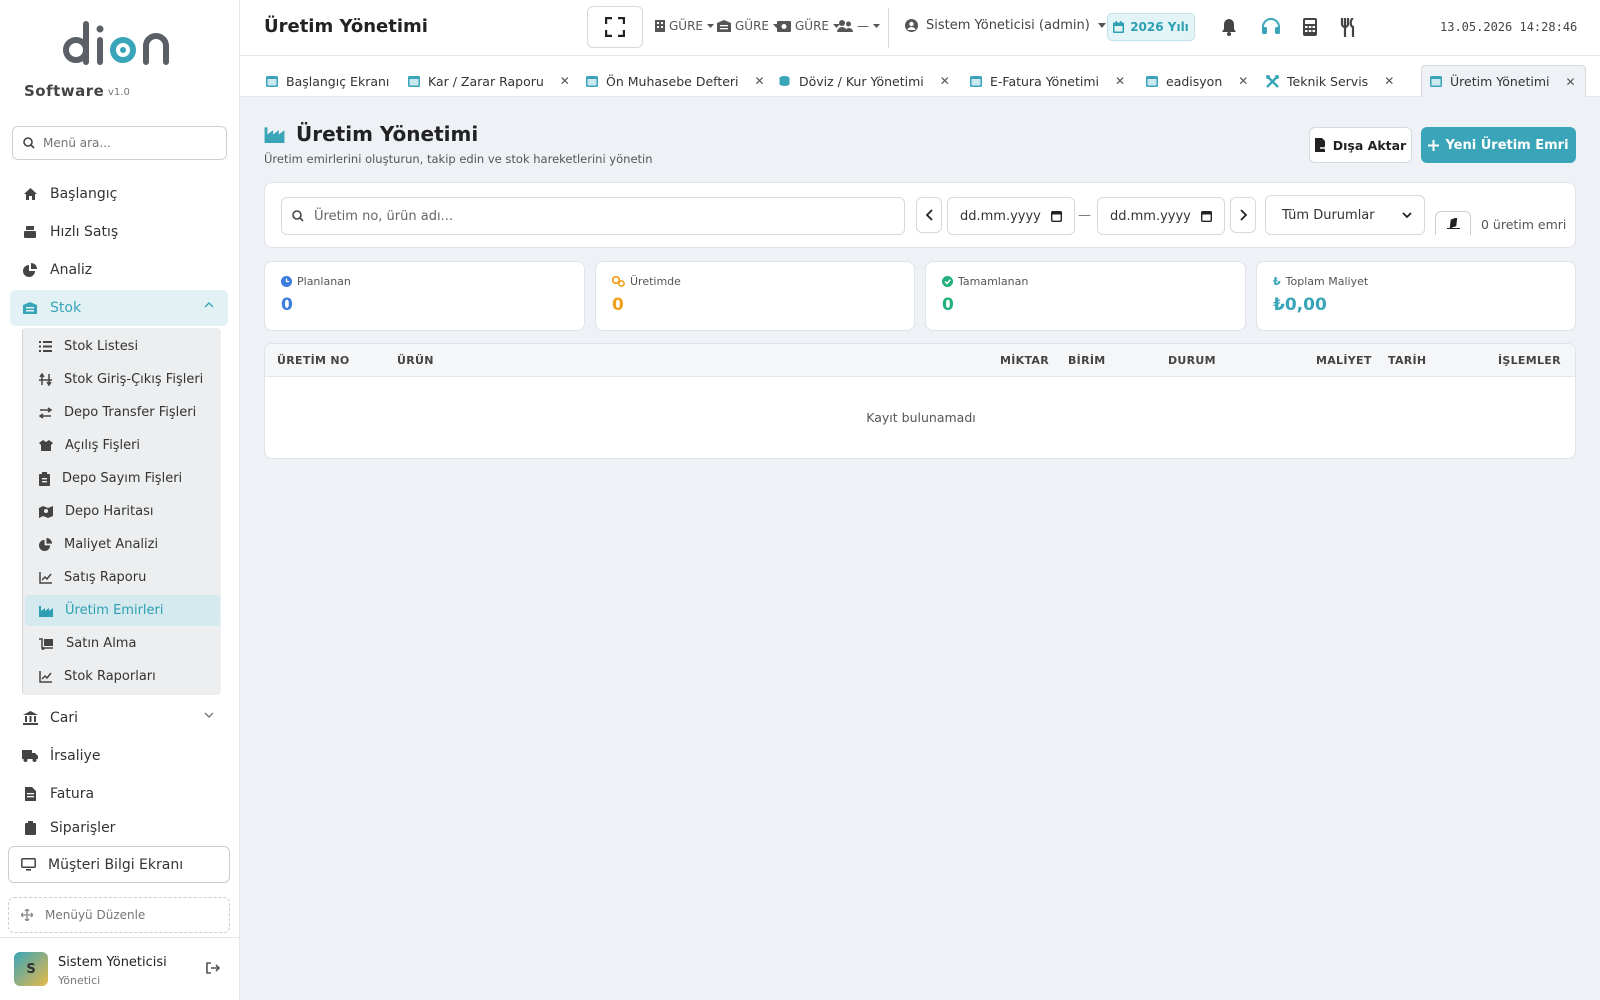 The width and height of the screenshot is (1600, 1000). I want to click on column-header-production-no: ÜRETİM NO, so click(313, 360).